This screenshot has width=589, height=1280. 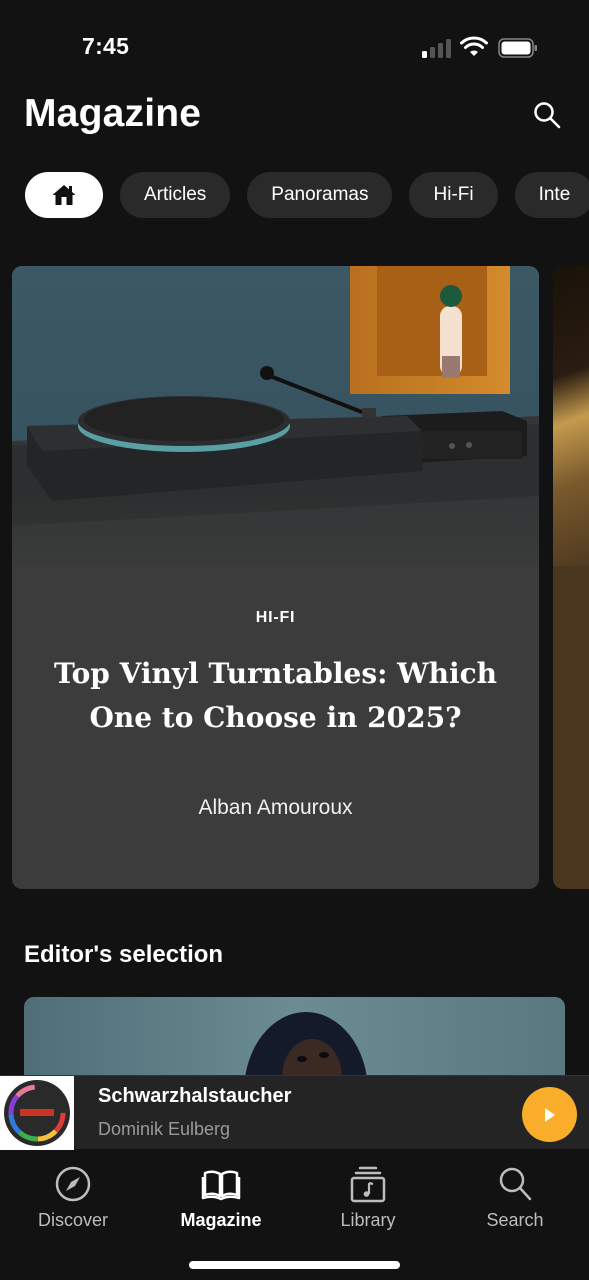 I want to click on category-chips: Articles Panoramas Hi-Fi Inte, so click(x=307, y=195).